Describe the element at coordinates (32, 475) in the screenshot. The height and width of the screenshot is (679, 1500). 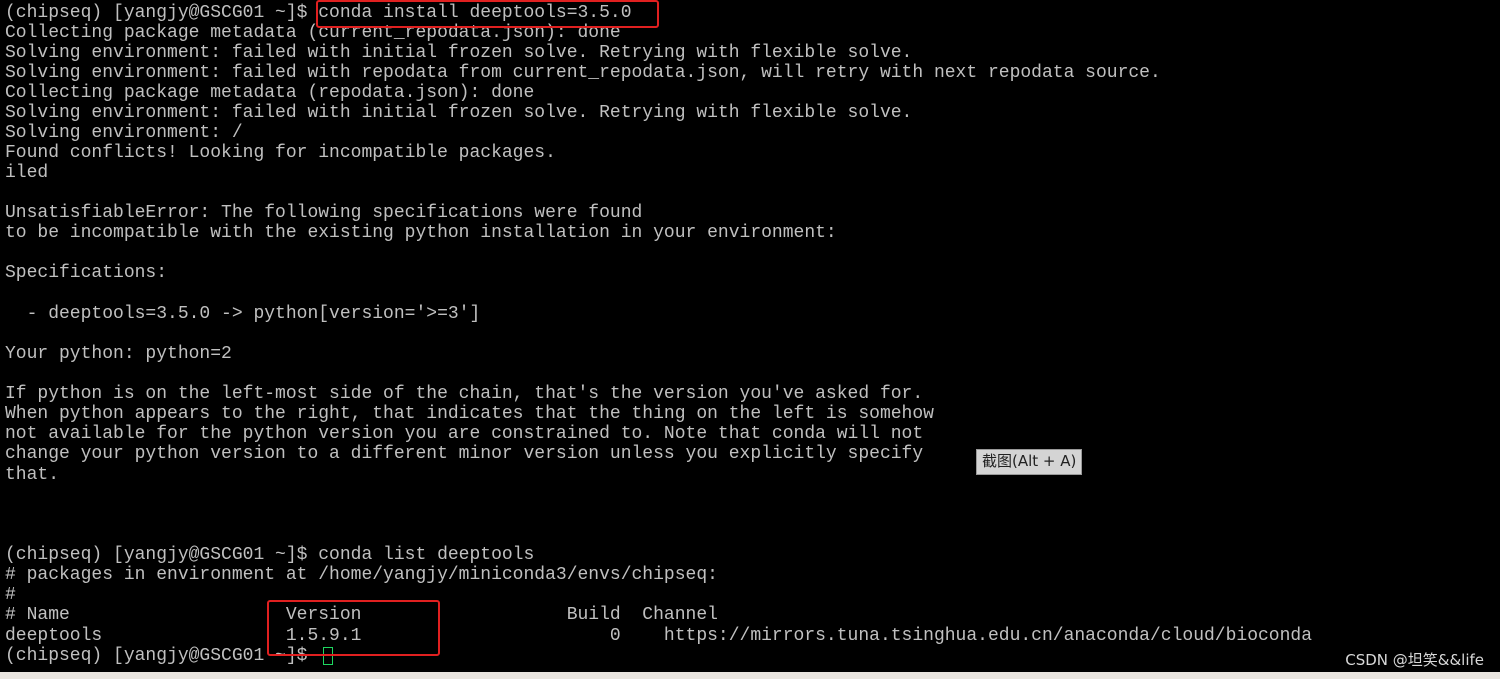
I see `terminal-line: that.` at that location.